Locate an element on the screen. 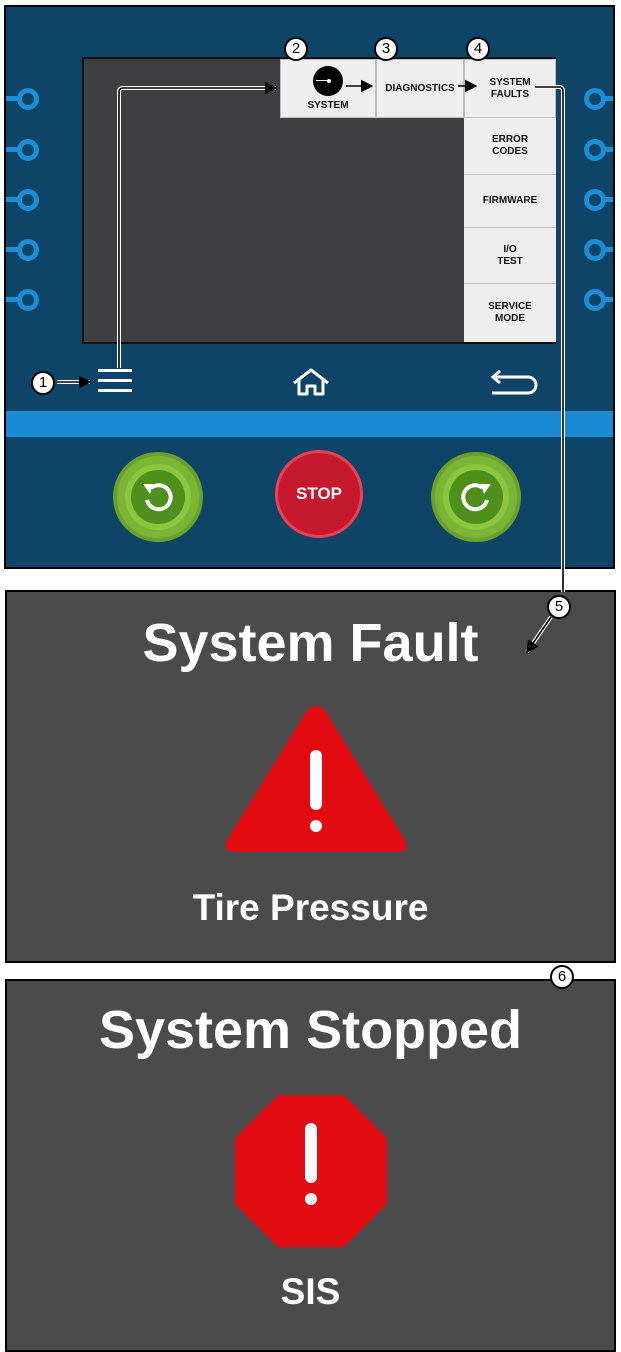 Image resolution: width=621 pixels, height=1352 pixels. callout-4: 4 is located at coordinates (478, 49).